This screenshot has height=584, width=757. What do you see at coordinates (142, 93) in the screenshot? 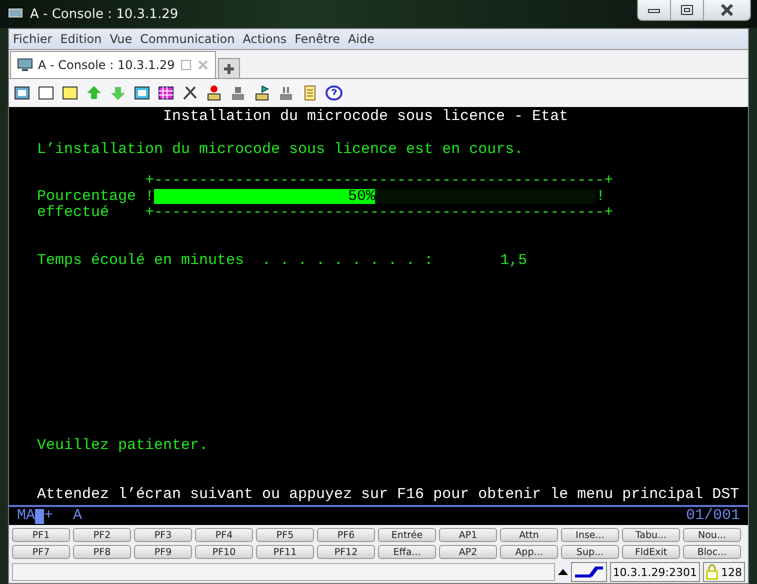
I see `display-icon` at bounding box center [142, 93].